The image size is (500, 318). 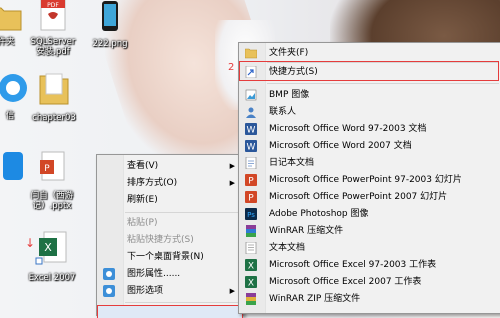 What do you see at coordinates (369, 163) in the screenshot?
I see `new-item-journal: 日记本文档` at bounding box center [369, 163].